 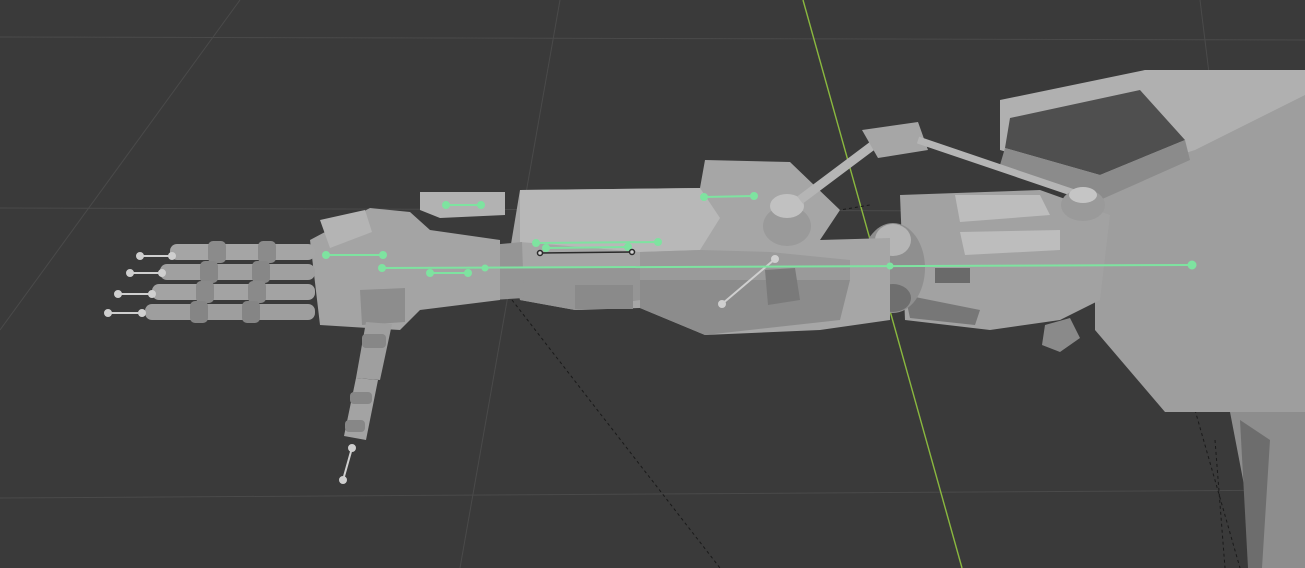 What do you see at coordinates (242, 252) in the screenshot?
I see `finger-index` at bounding box center [242, 252].